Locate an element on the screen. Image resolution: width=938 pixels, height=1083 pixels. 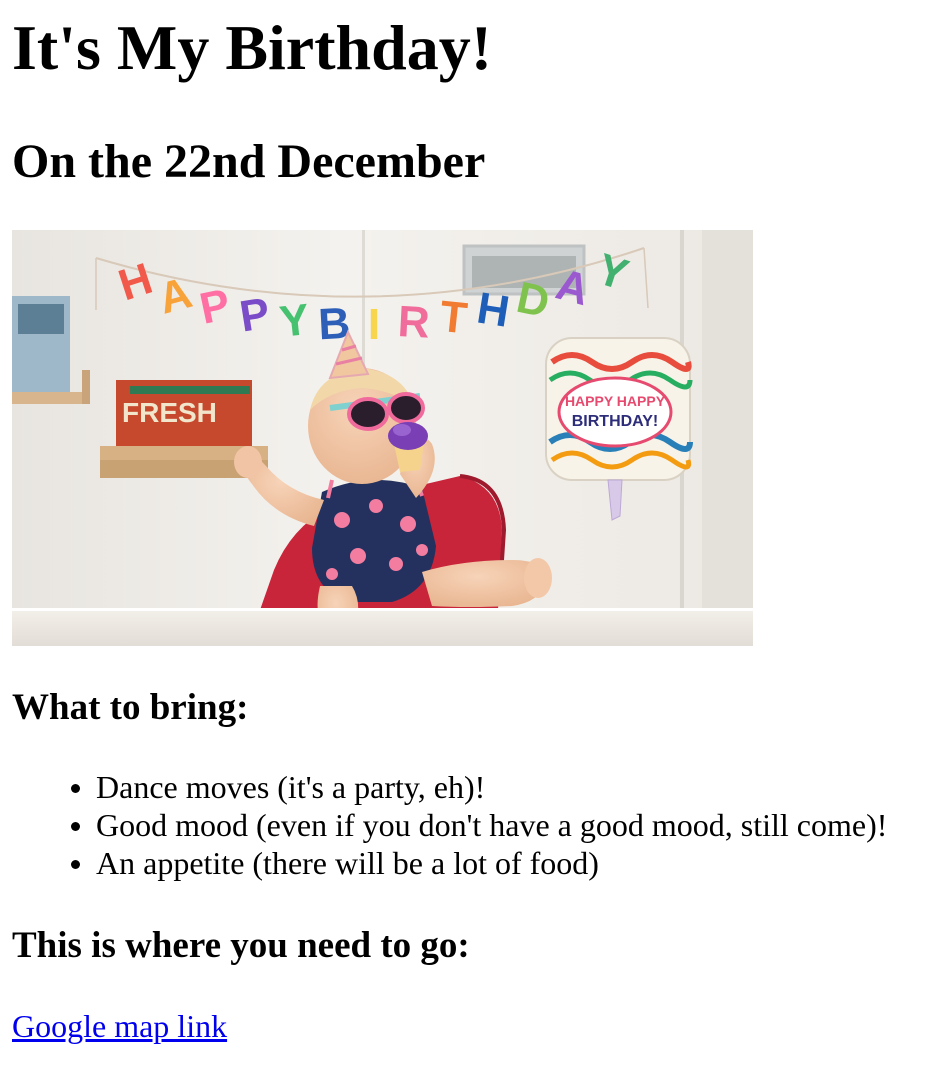
bring-heading: What to bring: is located at coordinates (130, 707).